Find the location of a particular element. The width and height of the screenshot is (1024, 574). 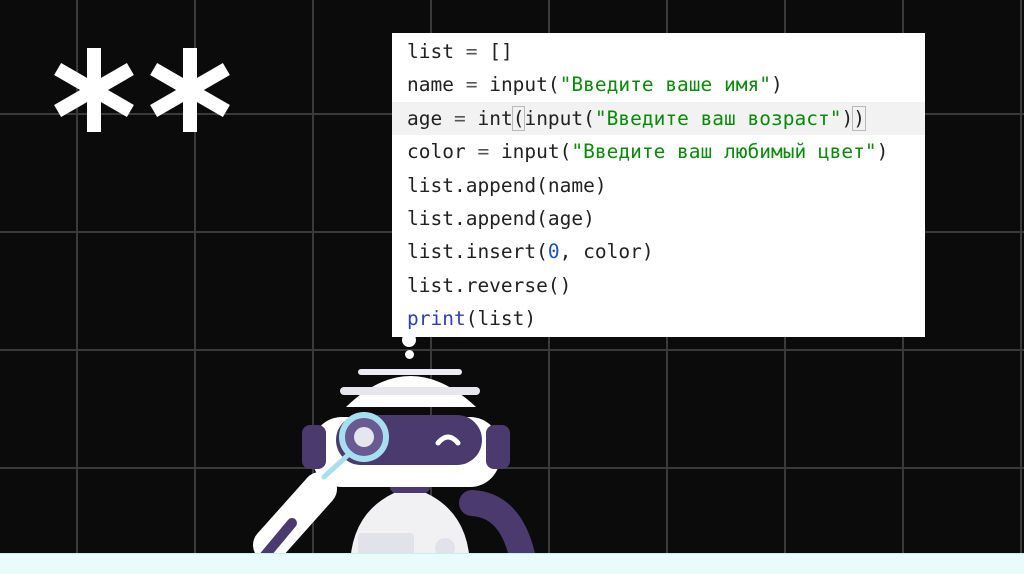

code-line: list.insert(0, color) is located at coordinates (666, 251).